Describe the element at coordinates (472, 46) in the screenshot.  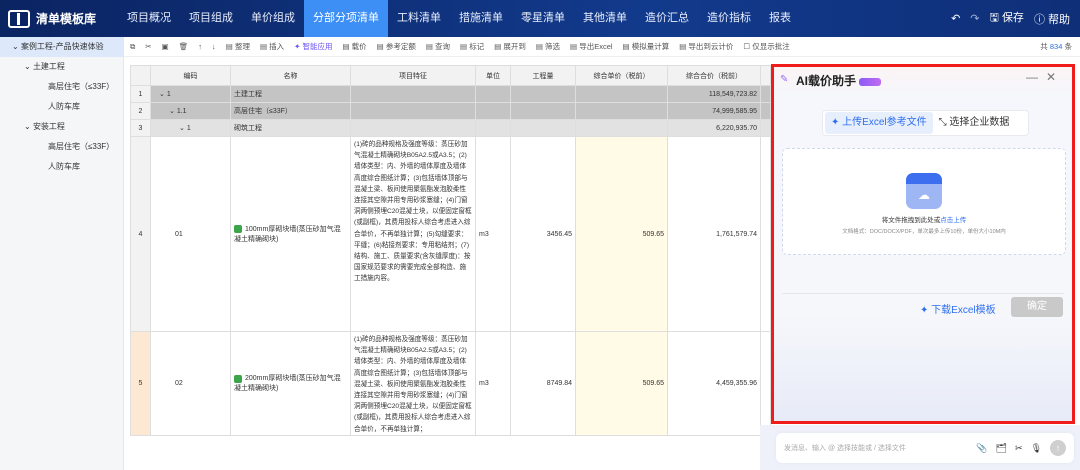
I see `toolbar-mark-button: ▤ 标记` at that location.